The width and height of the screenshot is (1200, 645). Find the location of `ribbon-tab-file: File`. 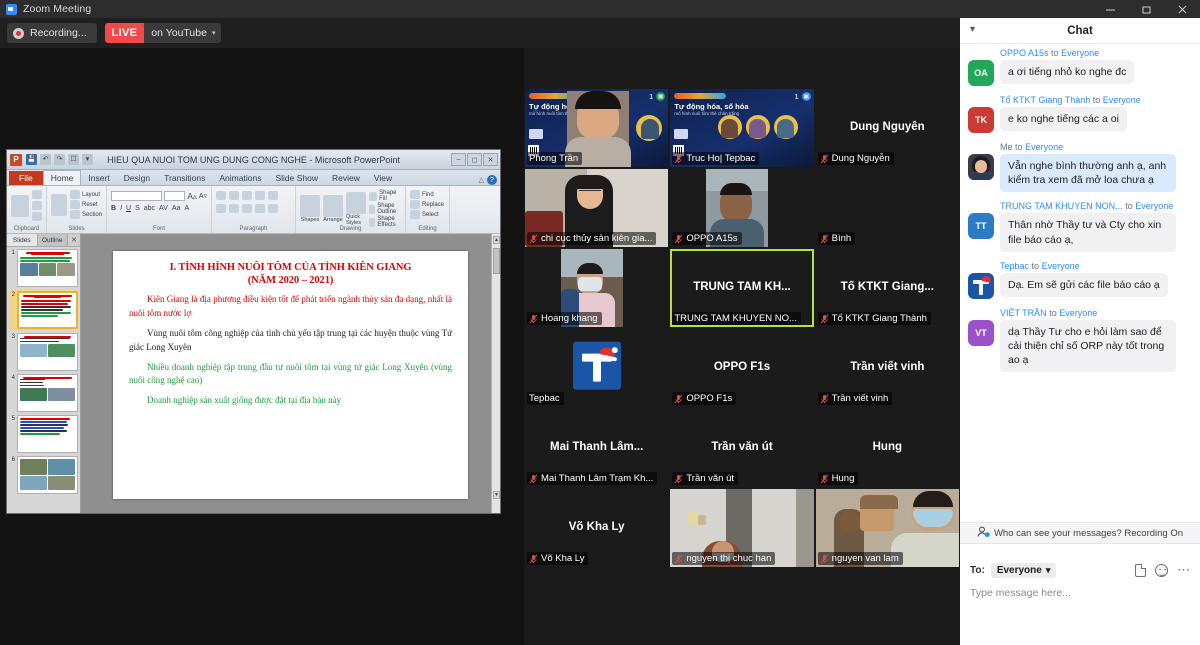

ribbon-tab-file: File is located at coordinates (26, 178).